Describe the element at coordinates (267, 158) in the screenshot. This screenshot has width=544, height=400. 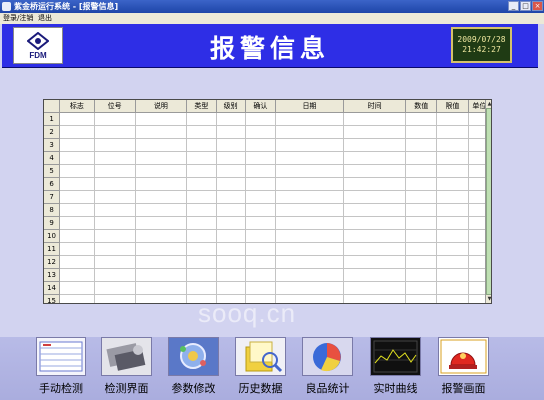
I see `table-row: 4` at that location.